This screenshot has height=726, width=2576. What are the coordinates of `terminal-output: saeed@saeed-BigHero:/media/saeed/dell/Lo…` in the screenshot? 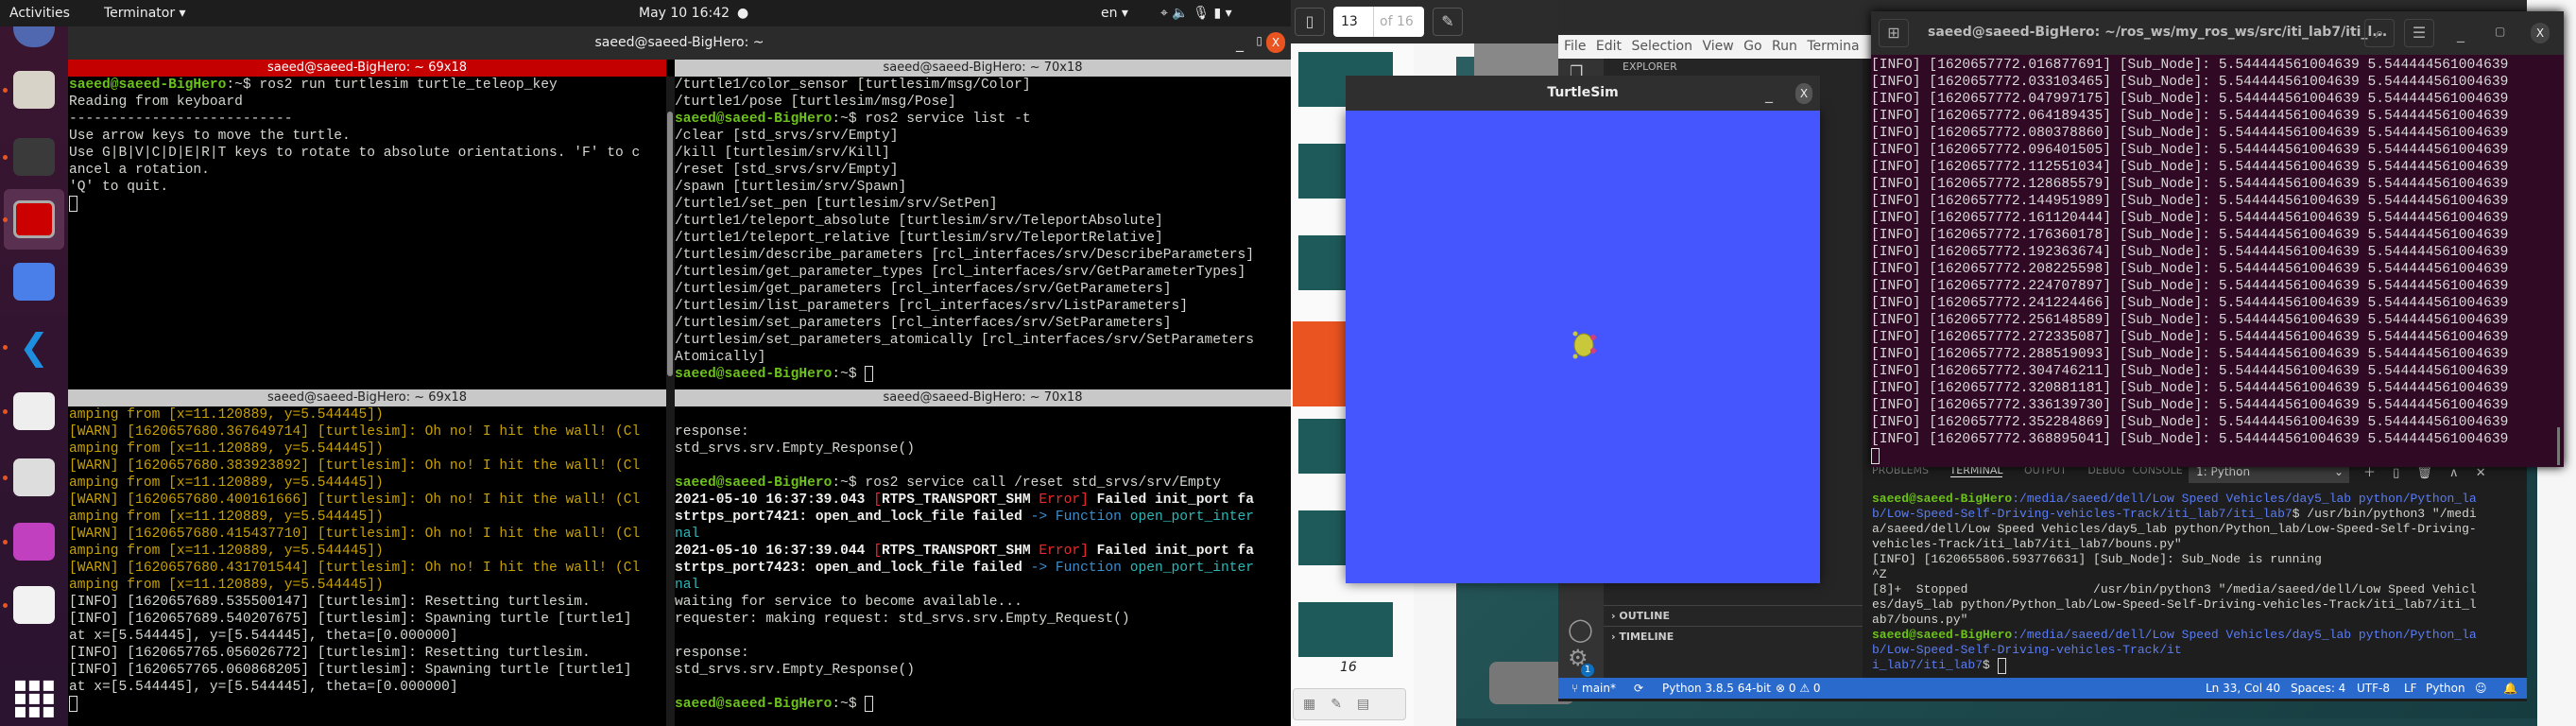 It's located at (2174, 583).